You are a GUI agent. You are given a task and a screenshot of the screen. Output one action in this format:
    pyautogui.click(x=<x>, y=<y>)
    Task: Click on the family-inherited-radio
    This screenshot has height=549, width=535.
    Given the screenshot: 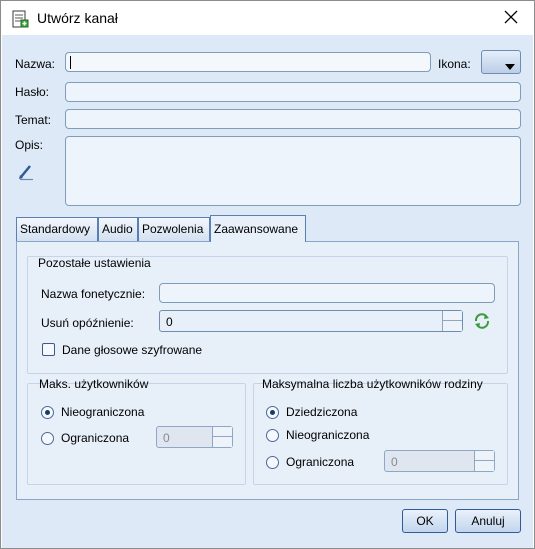 What is the action you would take?
    pyautogui.click(x=272, y=412)
    